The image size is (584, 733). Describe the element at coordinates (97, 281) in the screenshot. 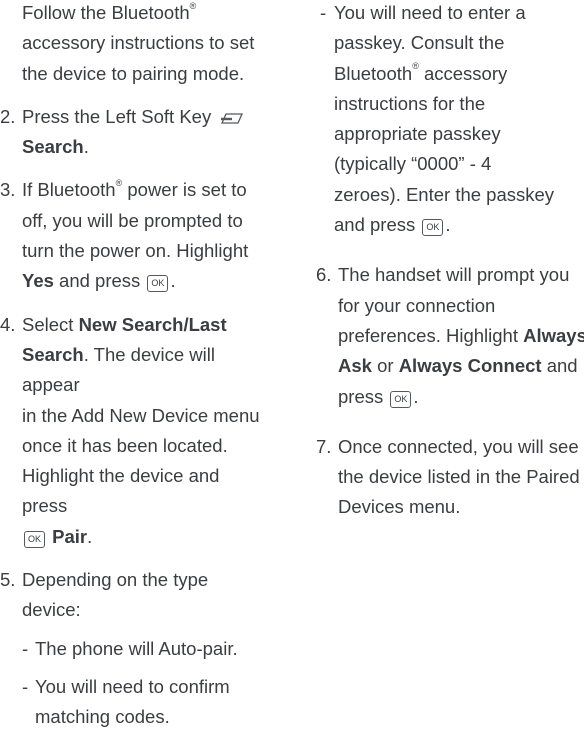

I see `step-3-text-d: and press` at that location.